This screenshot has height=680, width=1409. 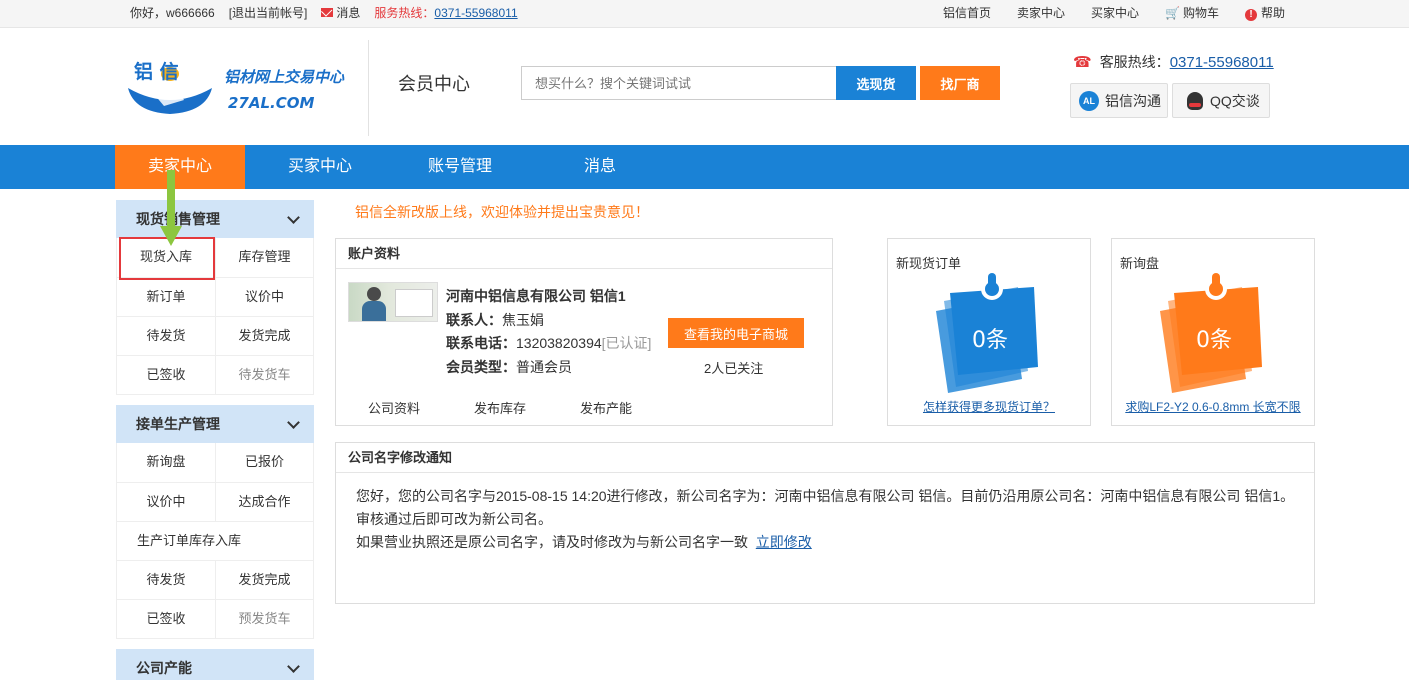 I want to click on home-link: 铝信首页, so click(x=967, y=13).